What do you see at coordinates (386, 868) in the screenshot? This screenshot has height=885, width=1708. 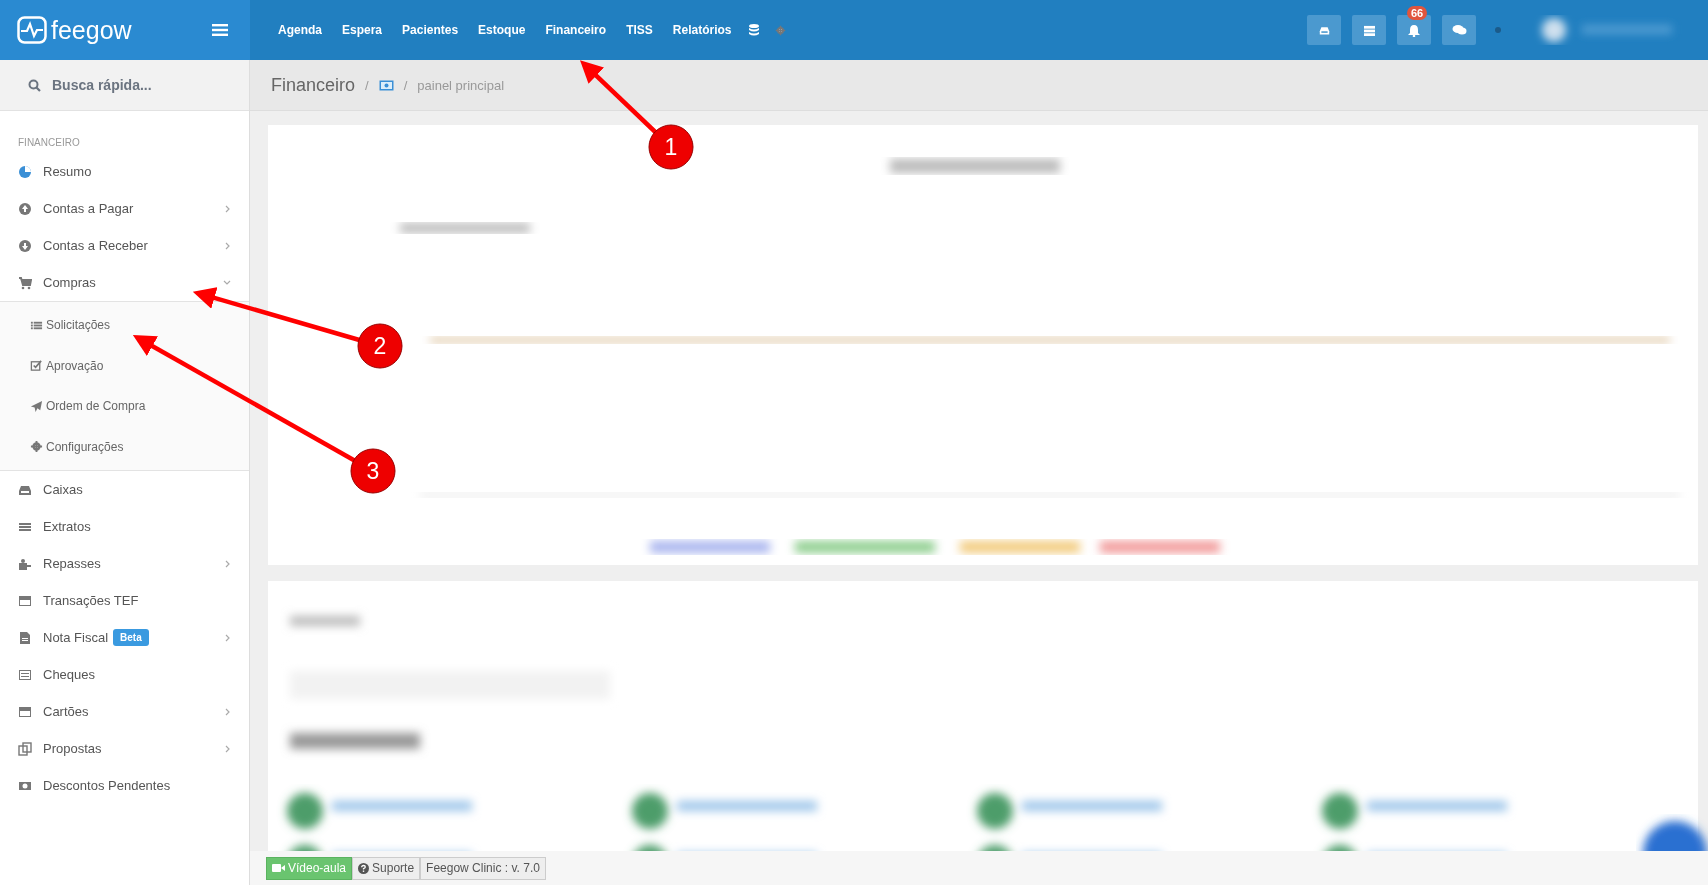 I see `support-button: Suporte` at bounding box center [386, 868].